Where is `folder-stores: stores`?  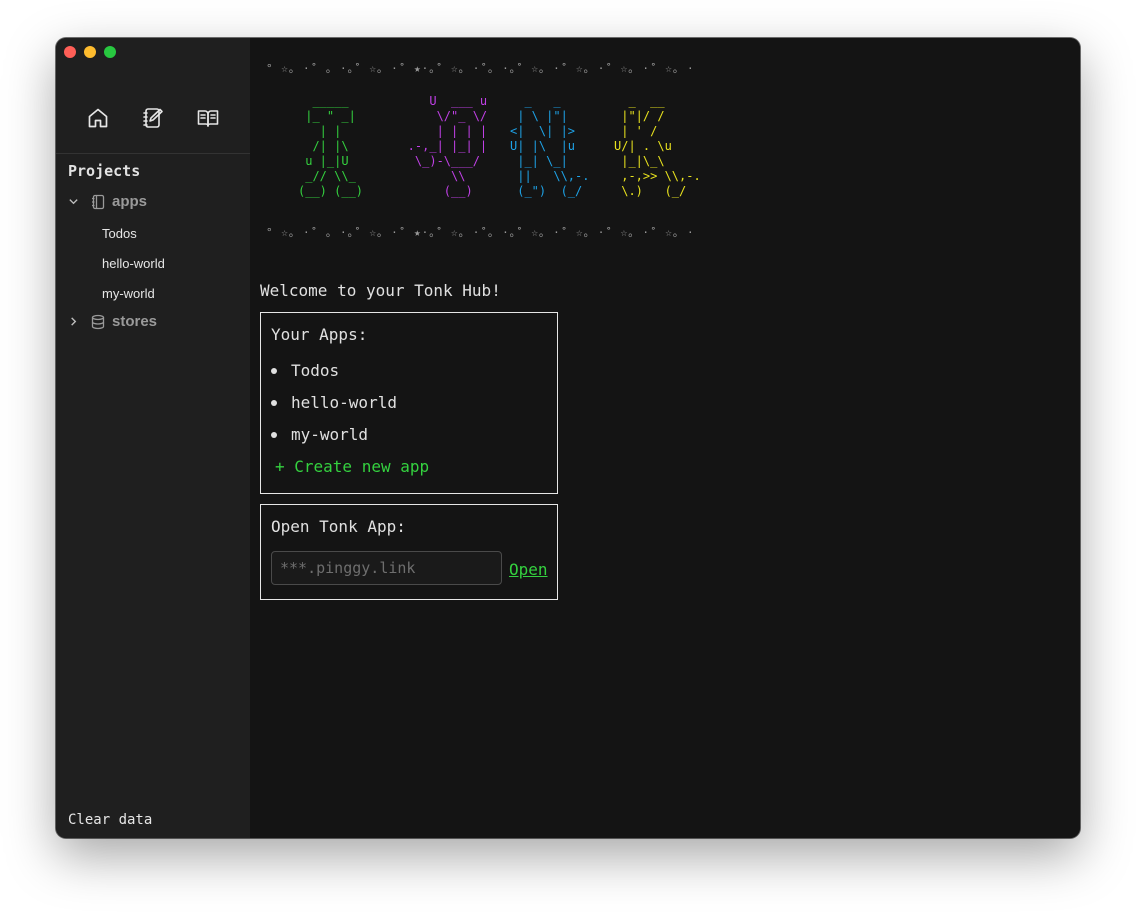 folder-stores: stores is located at coordinates (111, 321).